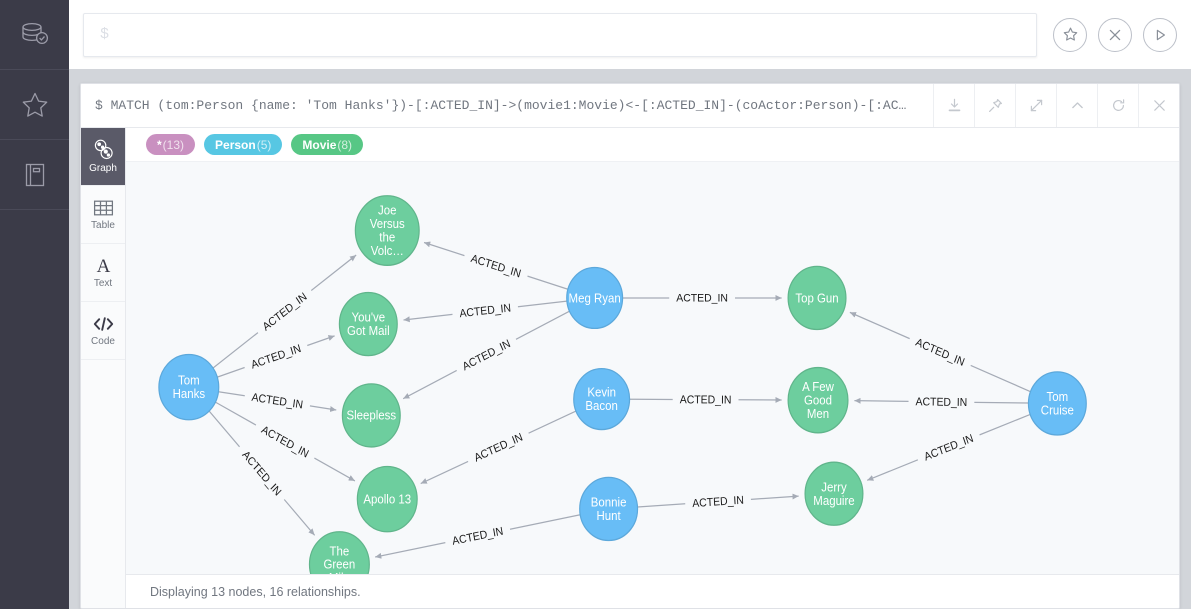  I want to click on close-button, so click(1158, 105).